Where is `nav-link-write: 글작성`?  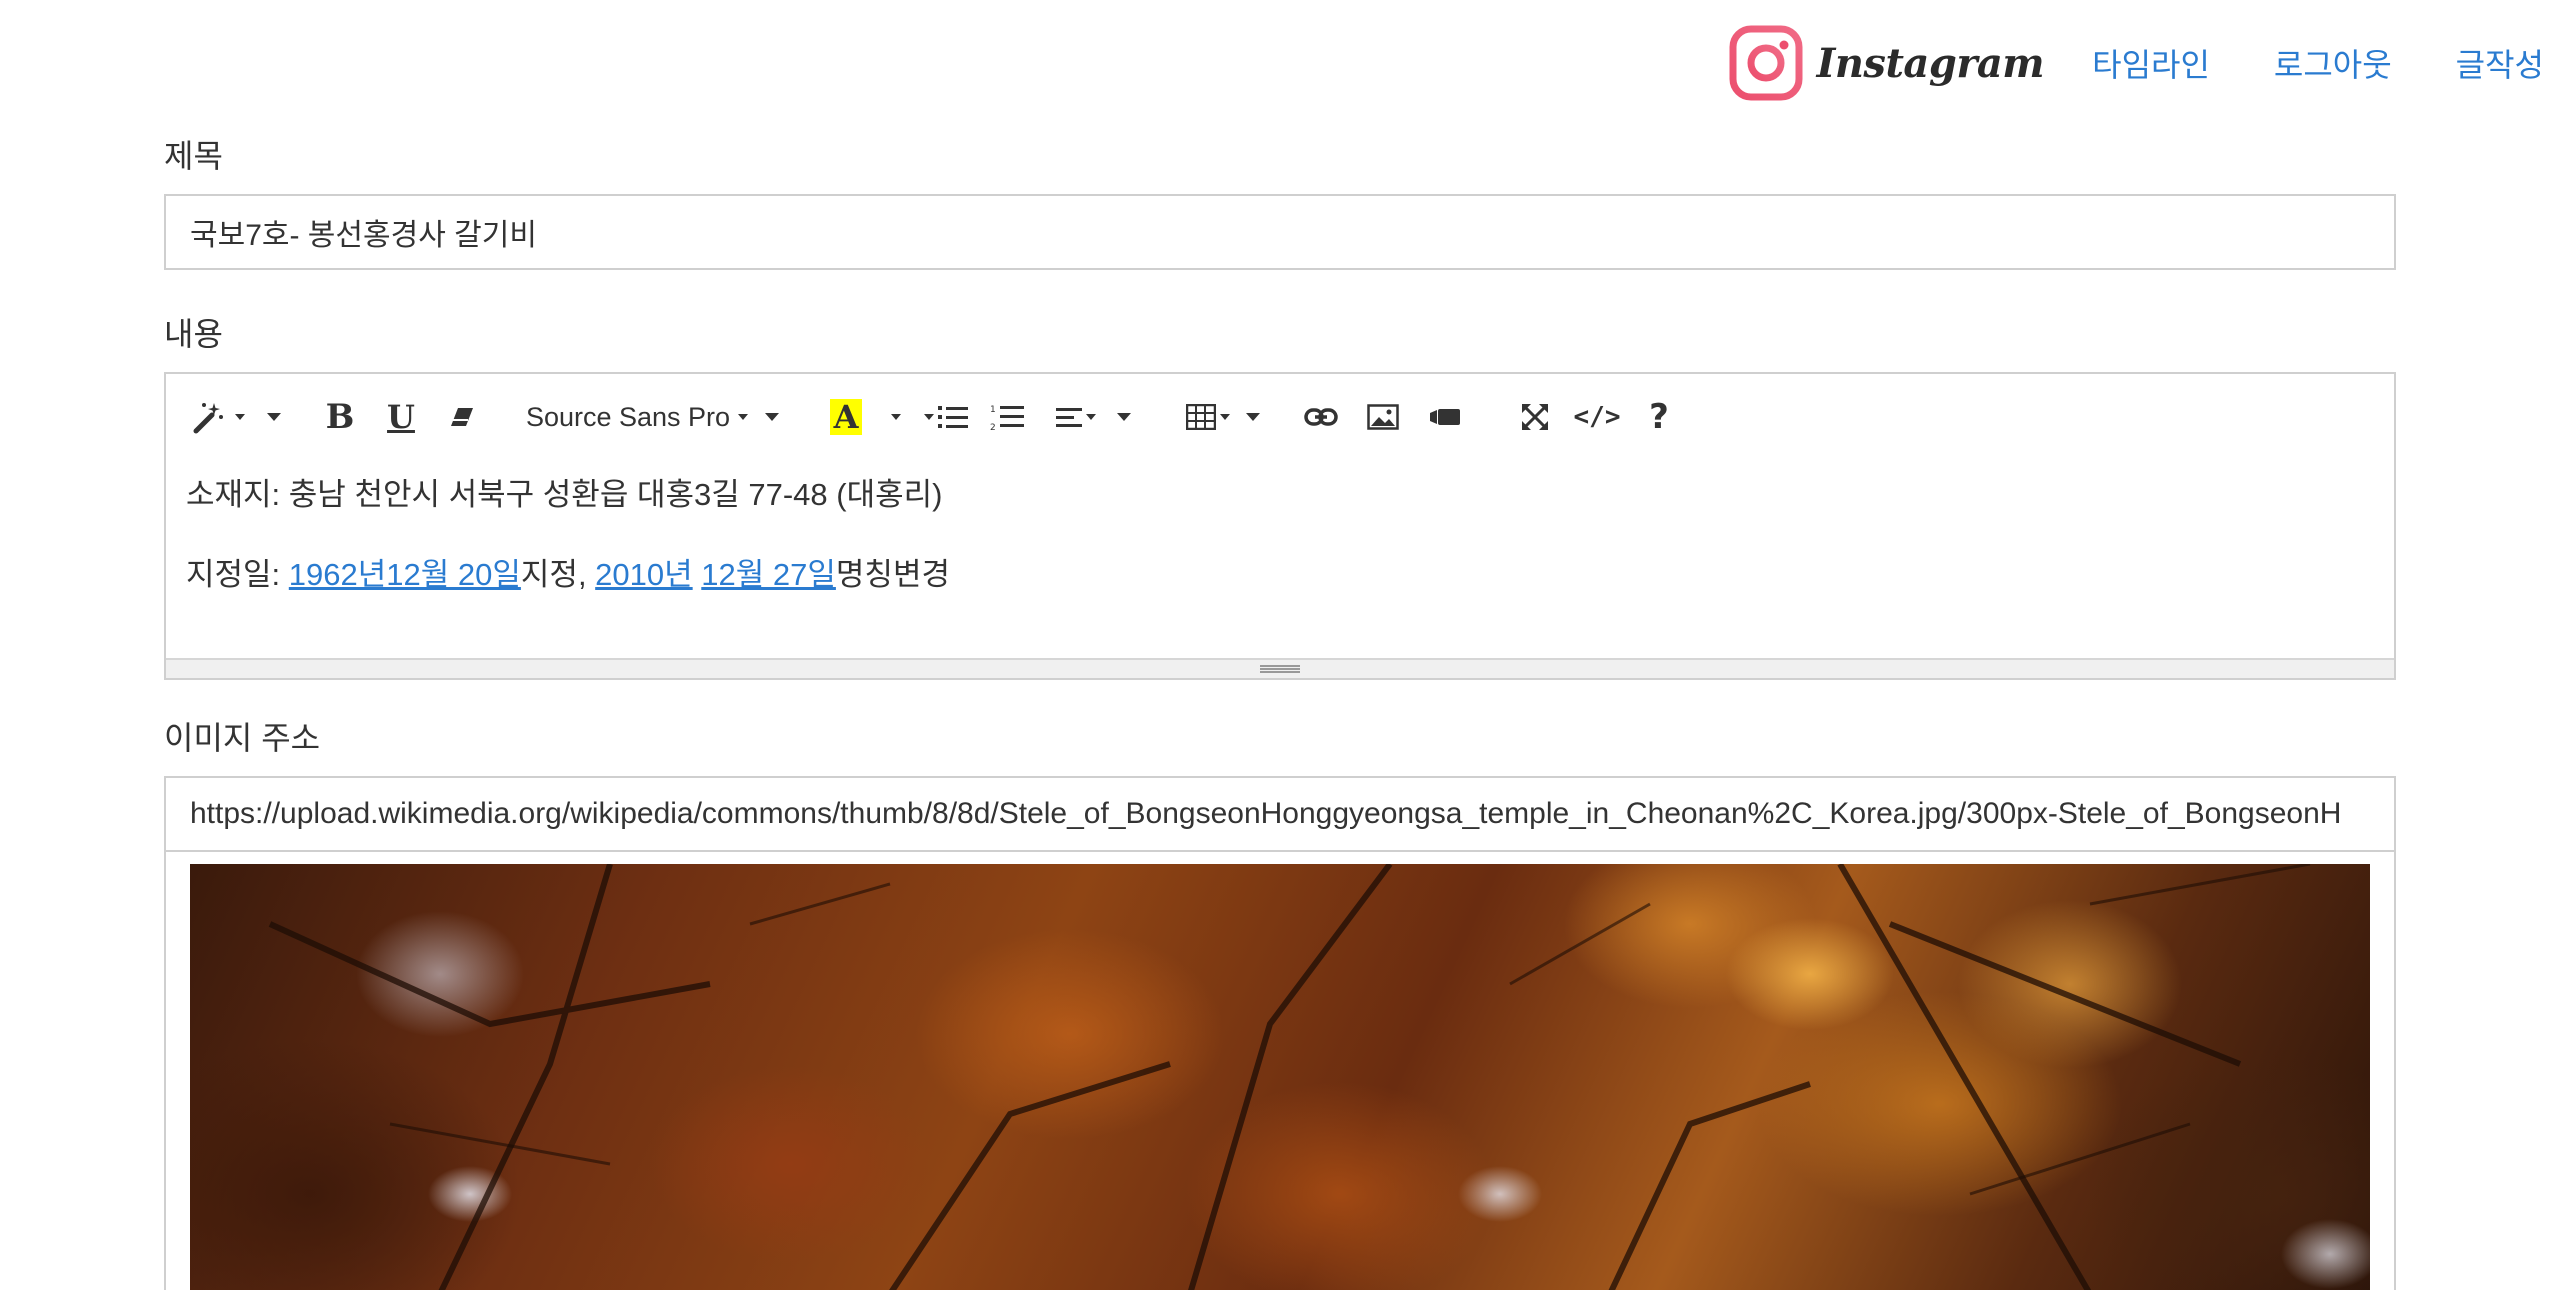 nav-link-write: 글작성 is located at coordinates (2500, 63).